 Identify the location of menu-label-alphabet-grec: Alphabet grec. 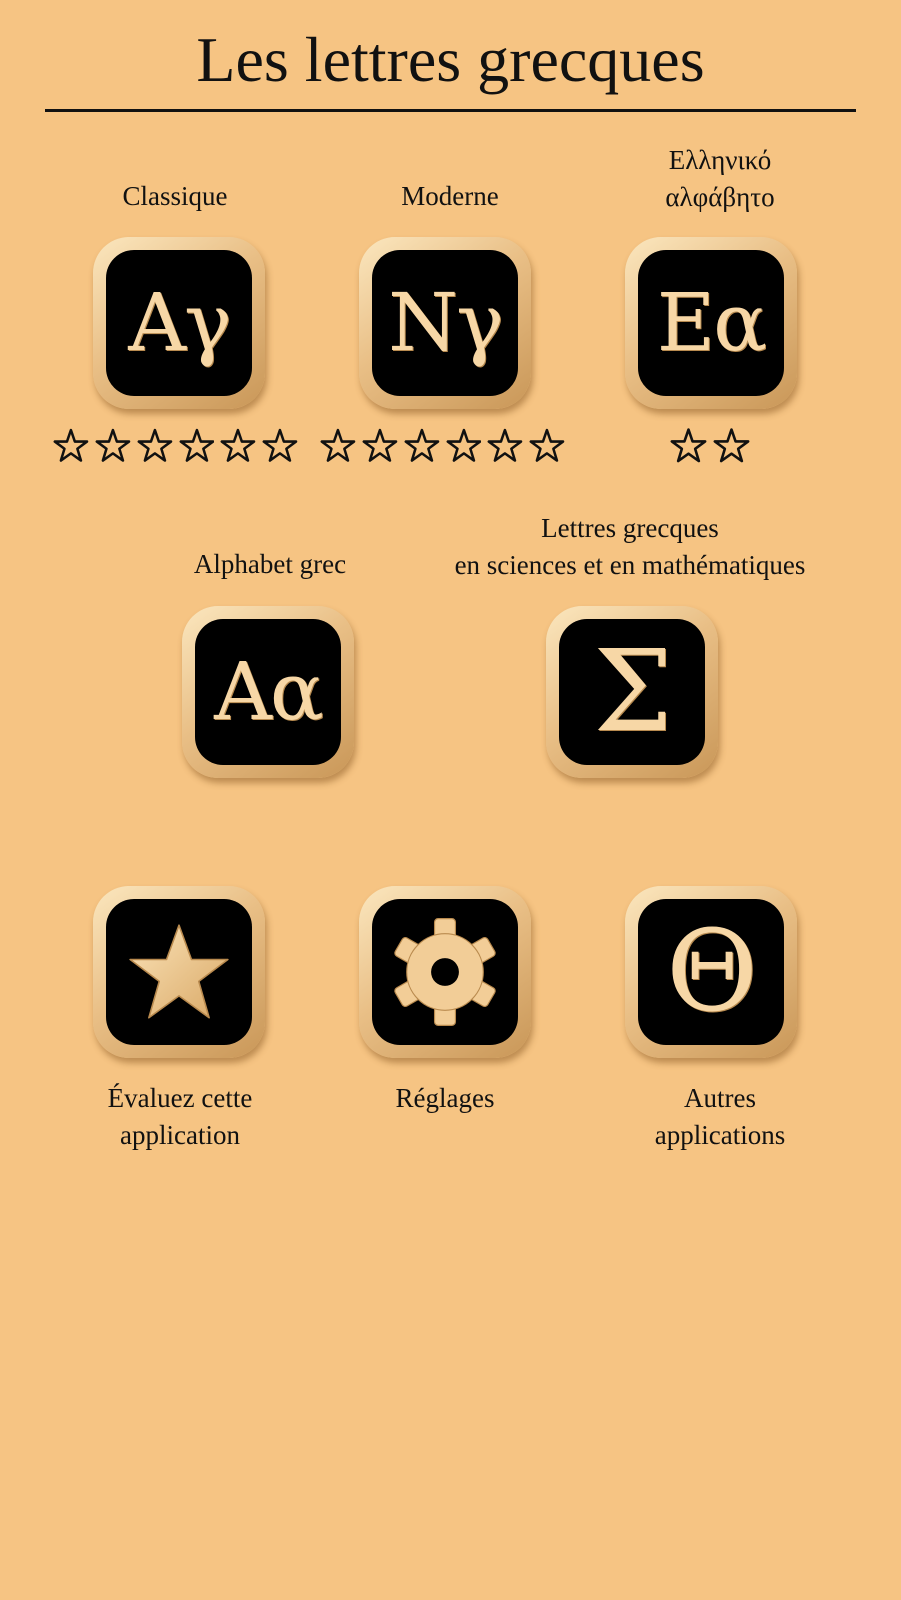
(270, 564).